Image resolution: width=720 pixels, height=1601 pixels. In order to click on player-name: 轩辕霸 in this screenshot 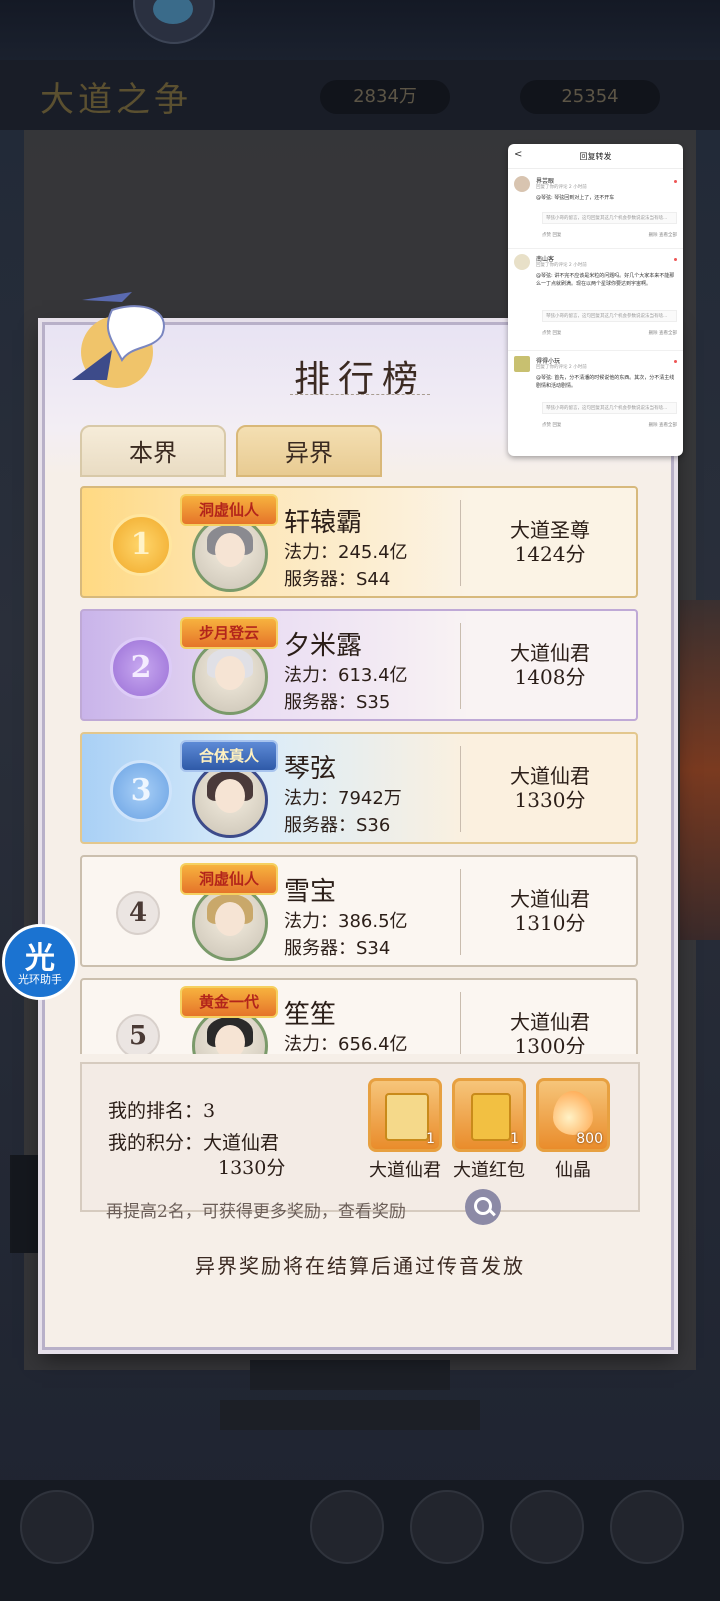, I will do `click(323, 523)`.